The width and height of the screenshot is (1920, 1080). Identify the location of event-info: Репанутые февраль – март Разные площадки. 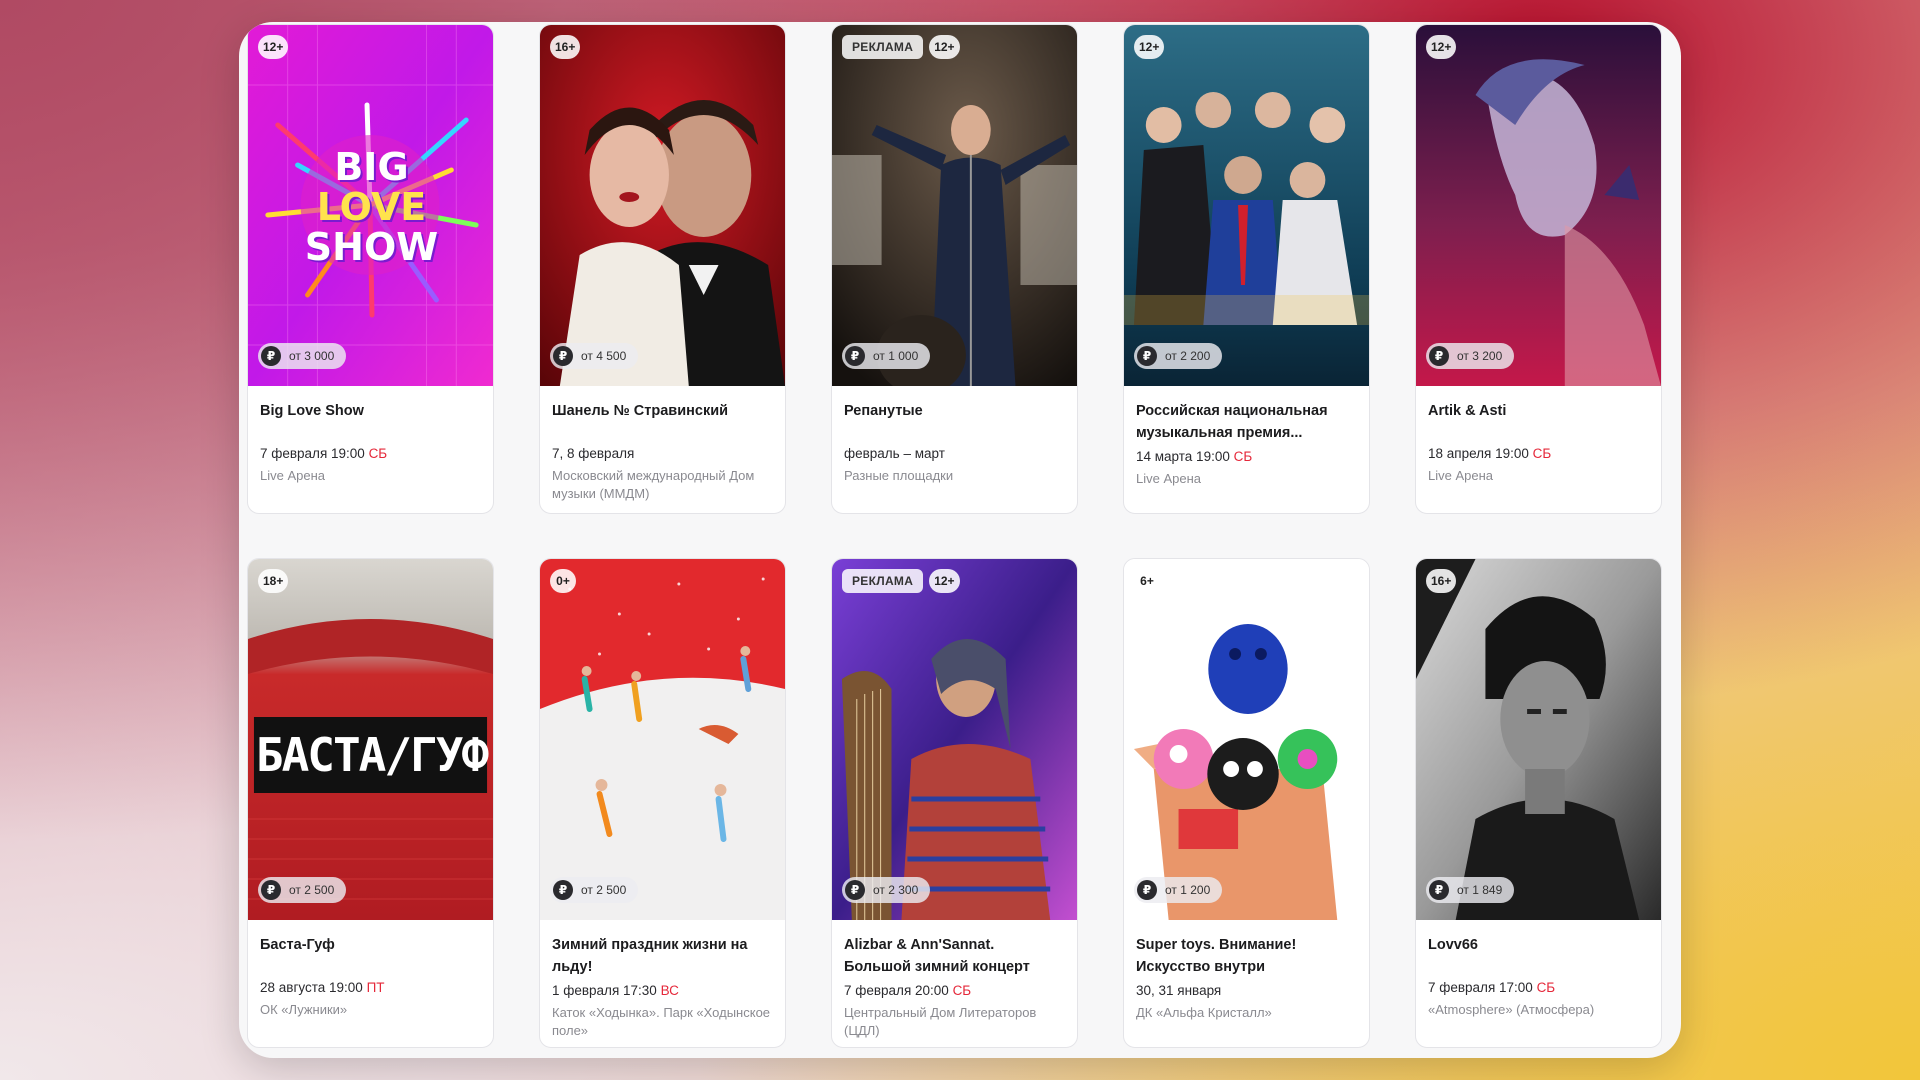
(954, 435).